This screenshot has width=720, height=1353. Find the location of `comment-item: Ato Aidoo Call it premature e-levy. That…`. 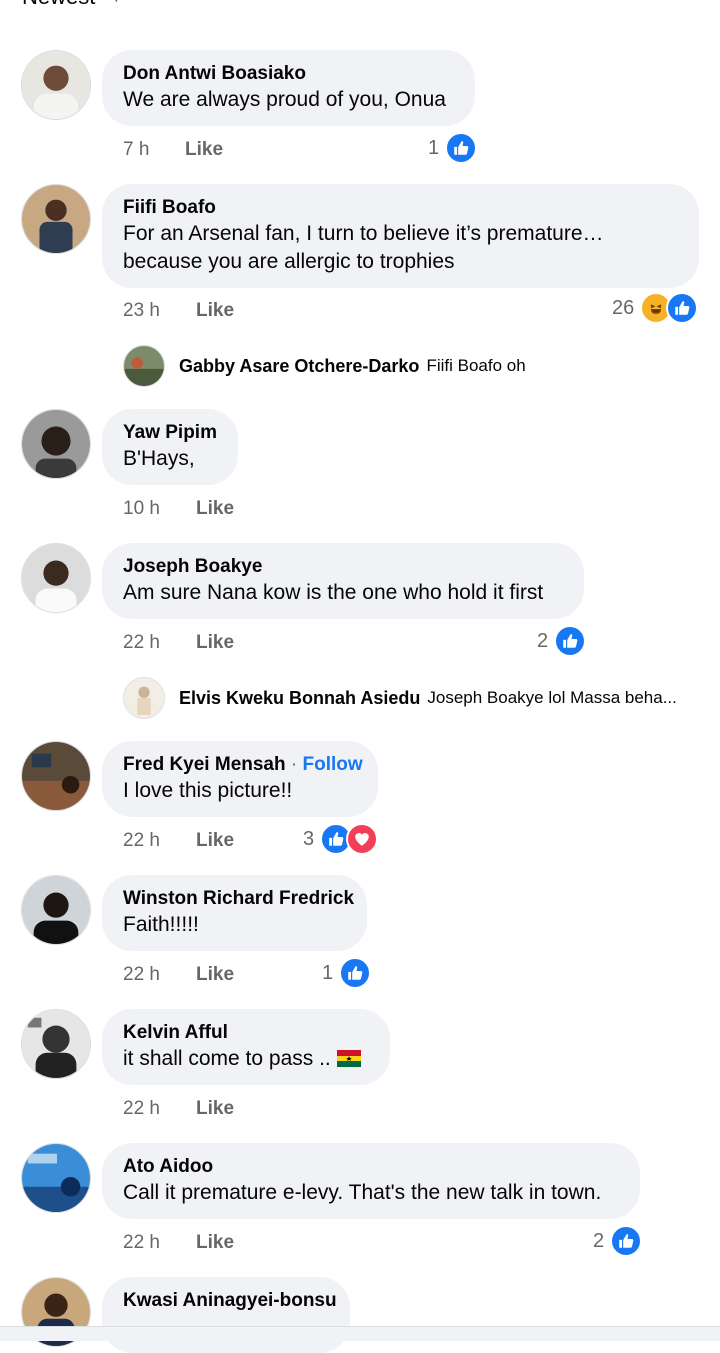

comment-item: Ato Aidoo Call it premature e-levy. That… is located at coordinates (360, 1203).